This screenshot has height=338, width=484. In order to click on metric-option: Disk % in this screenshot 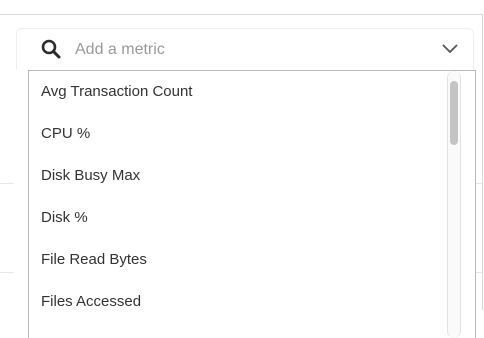, I will do `click(237, 218)`.